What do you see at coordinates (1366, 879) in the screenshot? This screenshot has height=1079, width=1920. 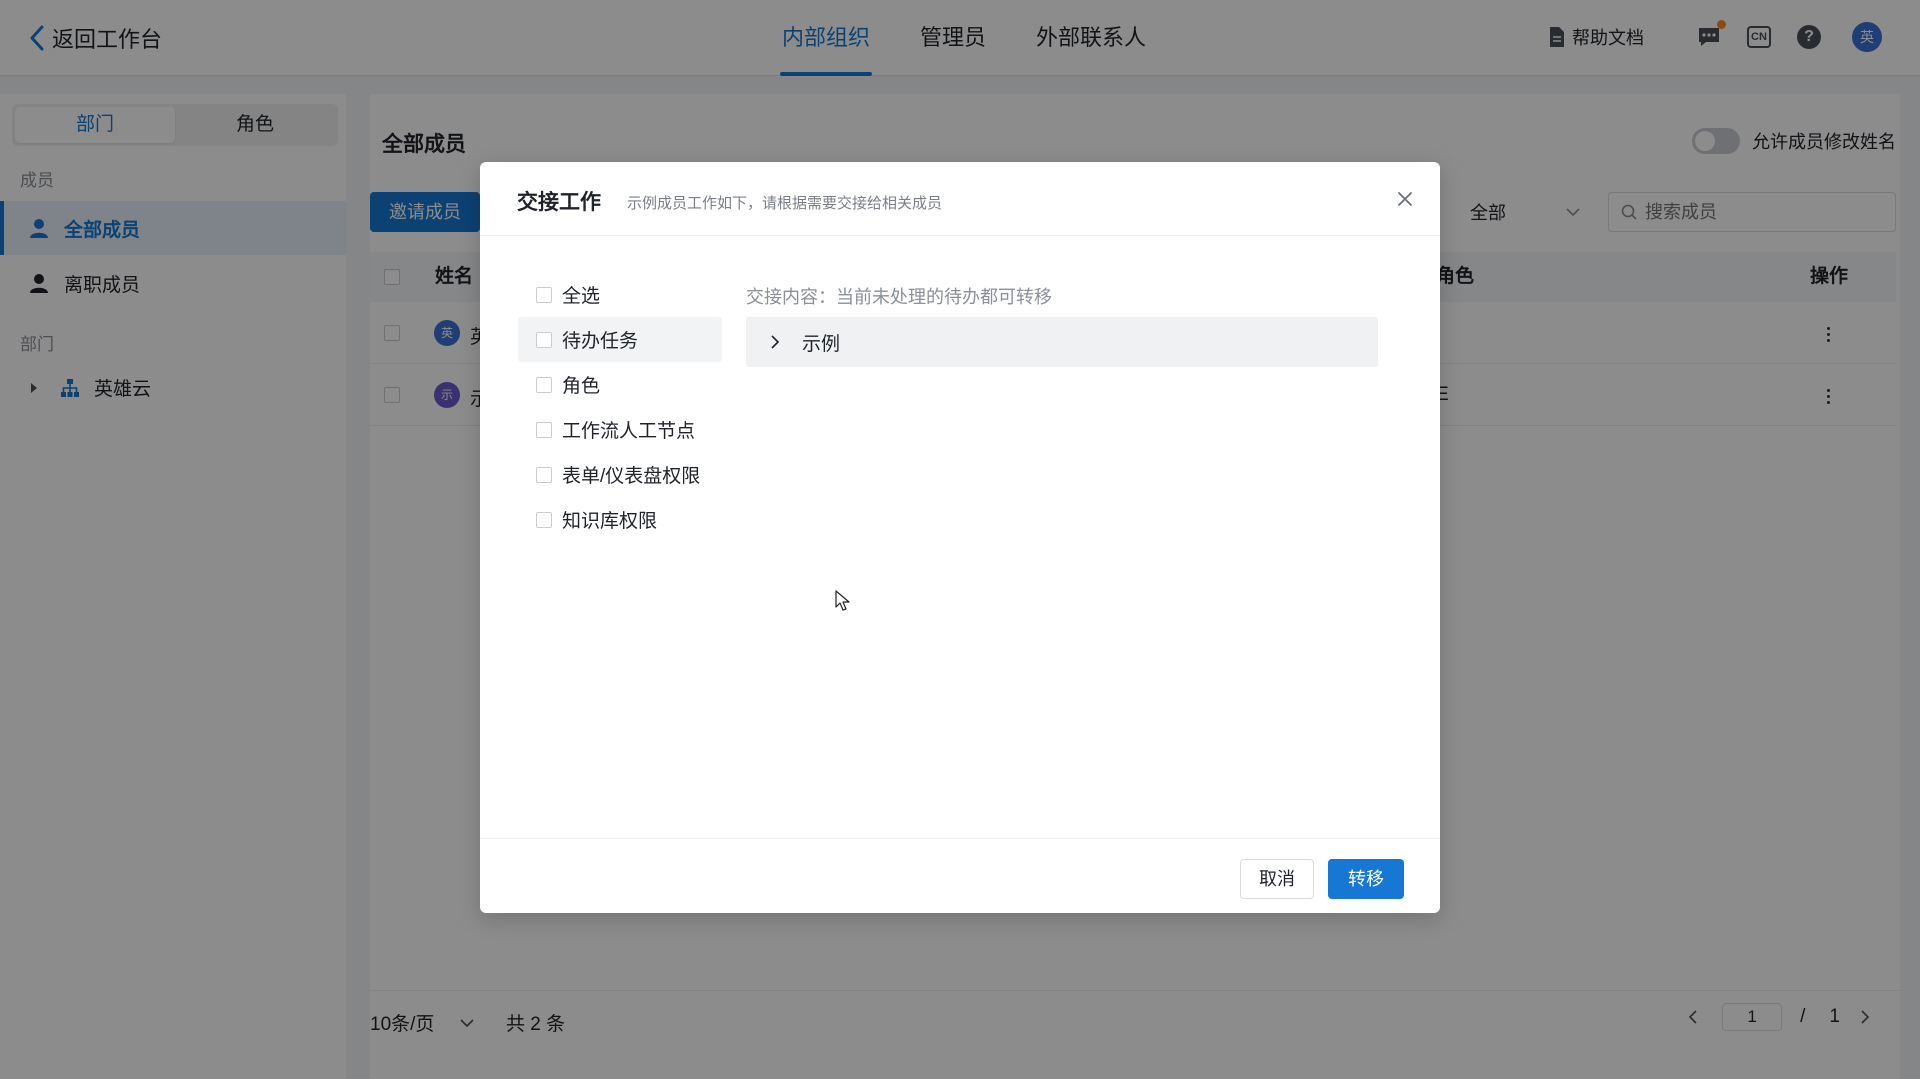 I see `transfer-button: 转移` at bounding box center [1366, 879].